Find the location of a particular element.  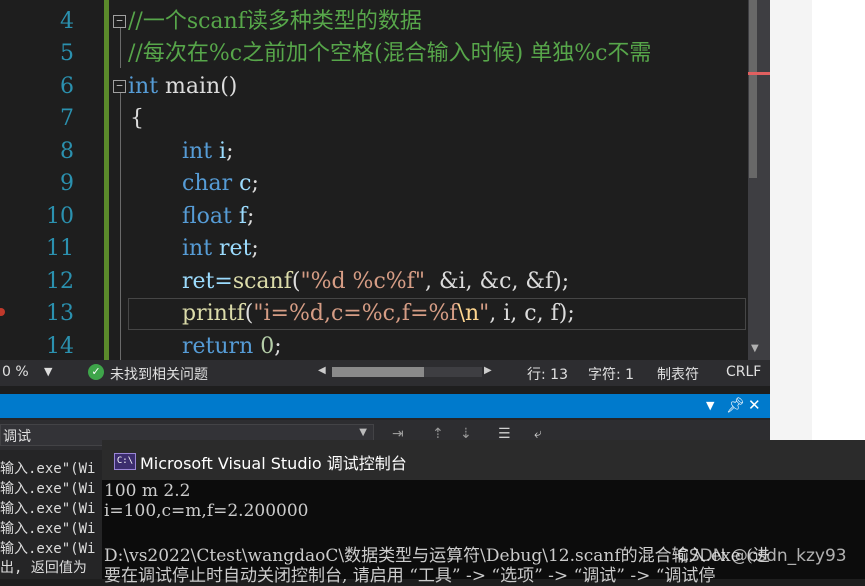

output-panel-titlebar: ▼ 📌︎ ✕ is located at coordinates (385, 406).